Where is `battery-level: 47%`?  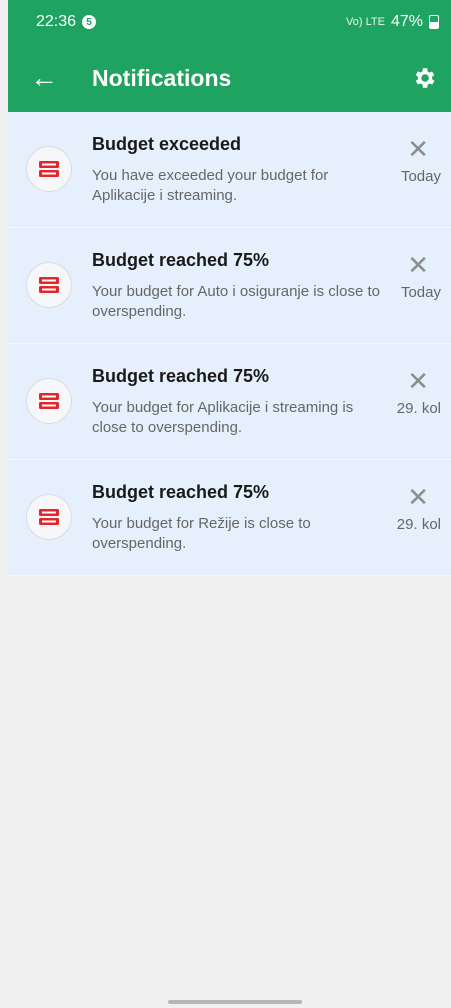
battery-level: 47% is located at coordinates (406, 21).